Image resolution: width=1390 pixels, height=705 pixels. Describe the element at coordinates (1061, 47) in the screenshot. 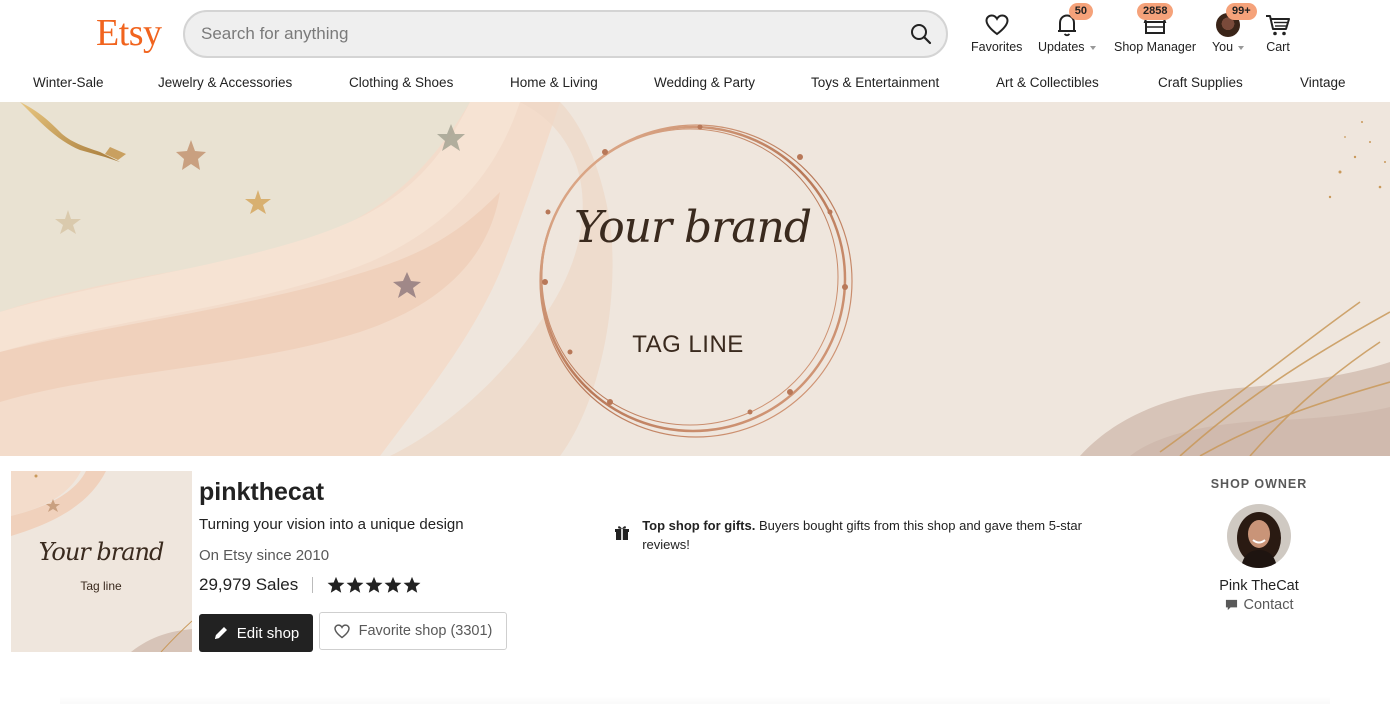

I see `updates-label: Updates` at that location.